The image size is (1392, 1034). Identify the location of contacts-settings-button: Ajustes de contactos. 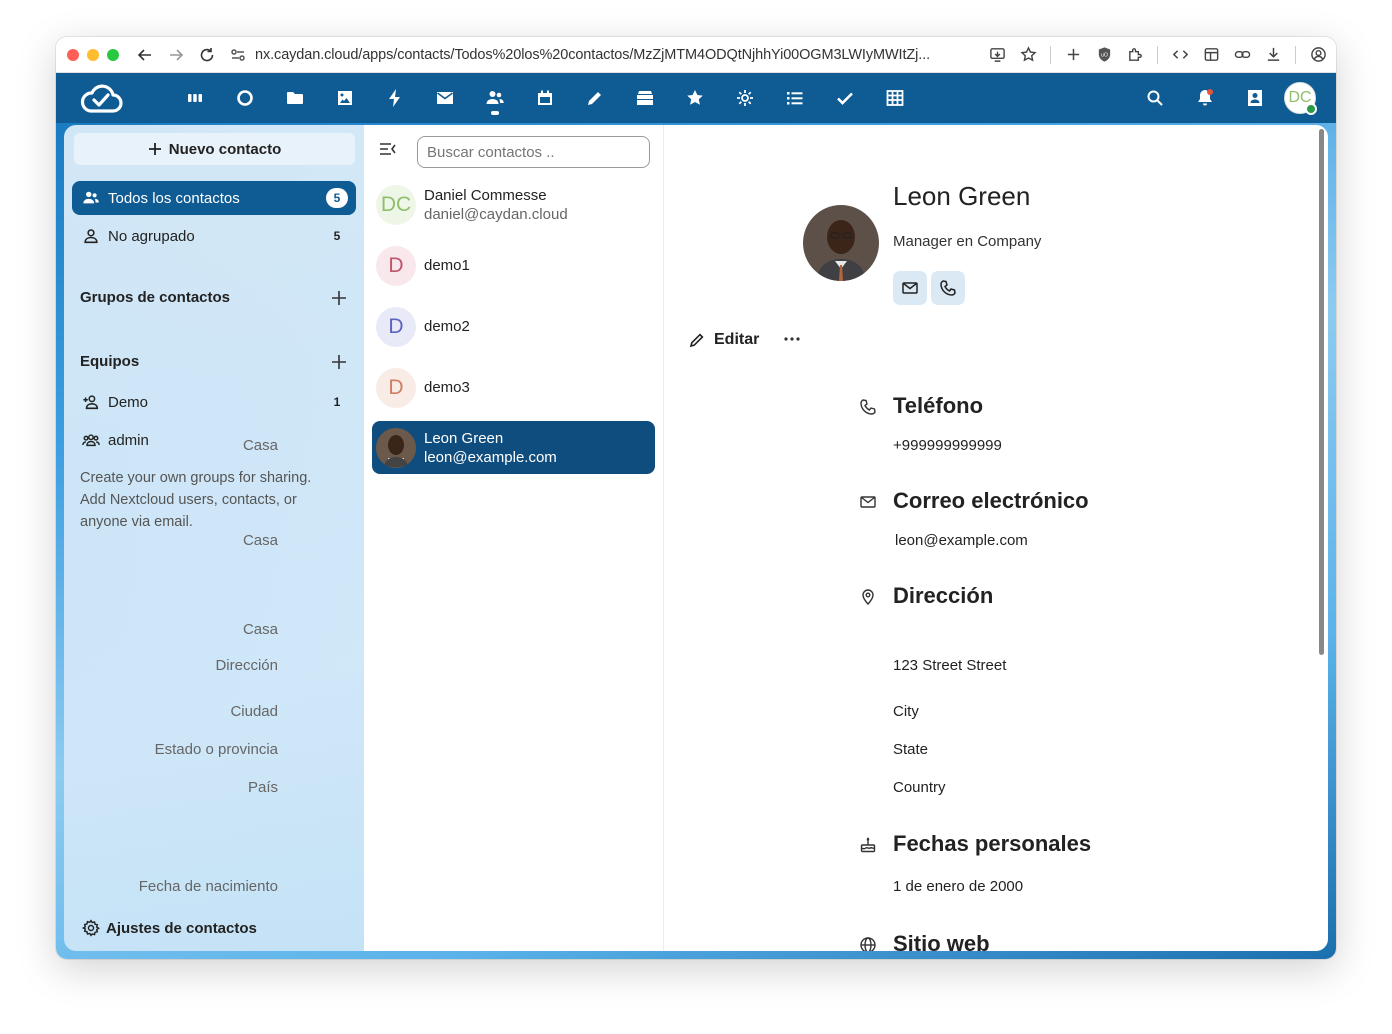
(169, 928).